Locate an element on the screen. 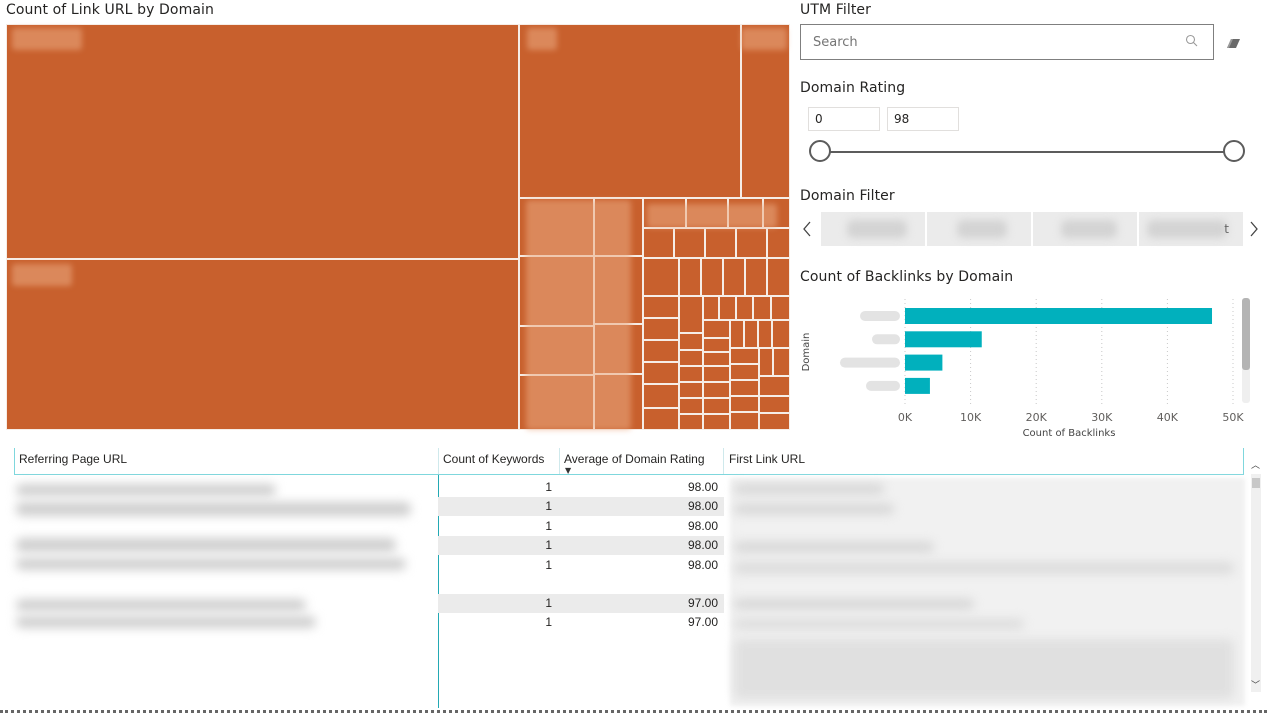  utm-search-input is located at coordinates (993, 42).